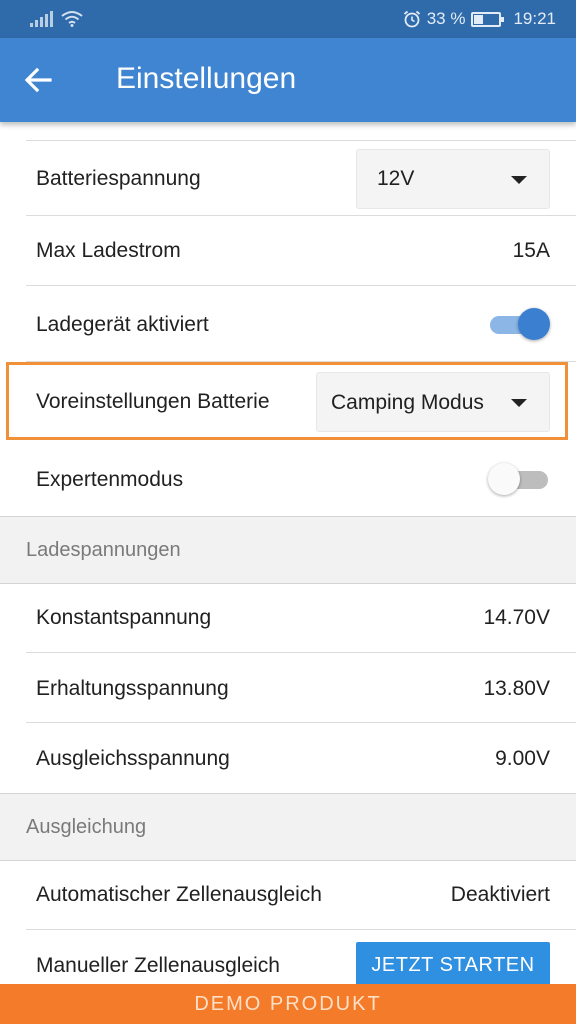  What do you see at coordinates (118, 178) in the screenshot?
I see `battery-voltage-label: Batteriespannung` at bounding box center [118, 178].